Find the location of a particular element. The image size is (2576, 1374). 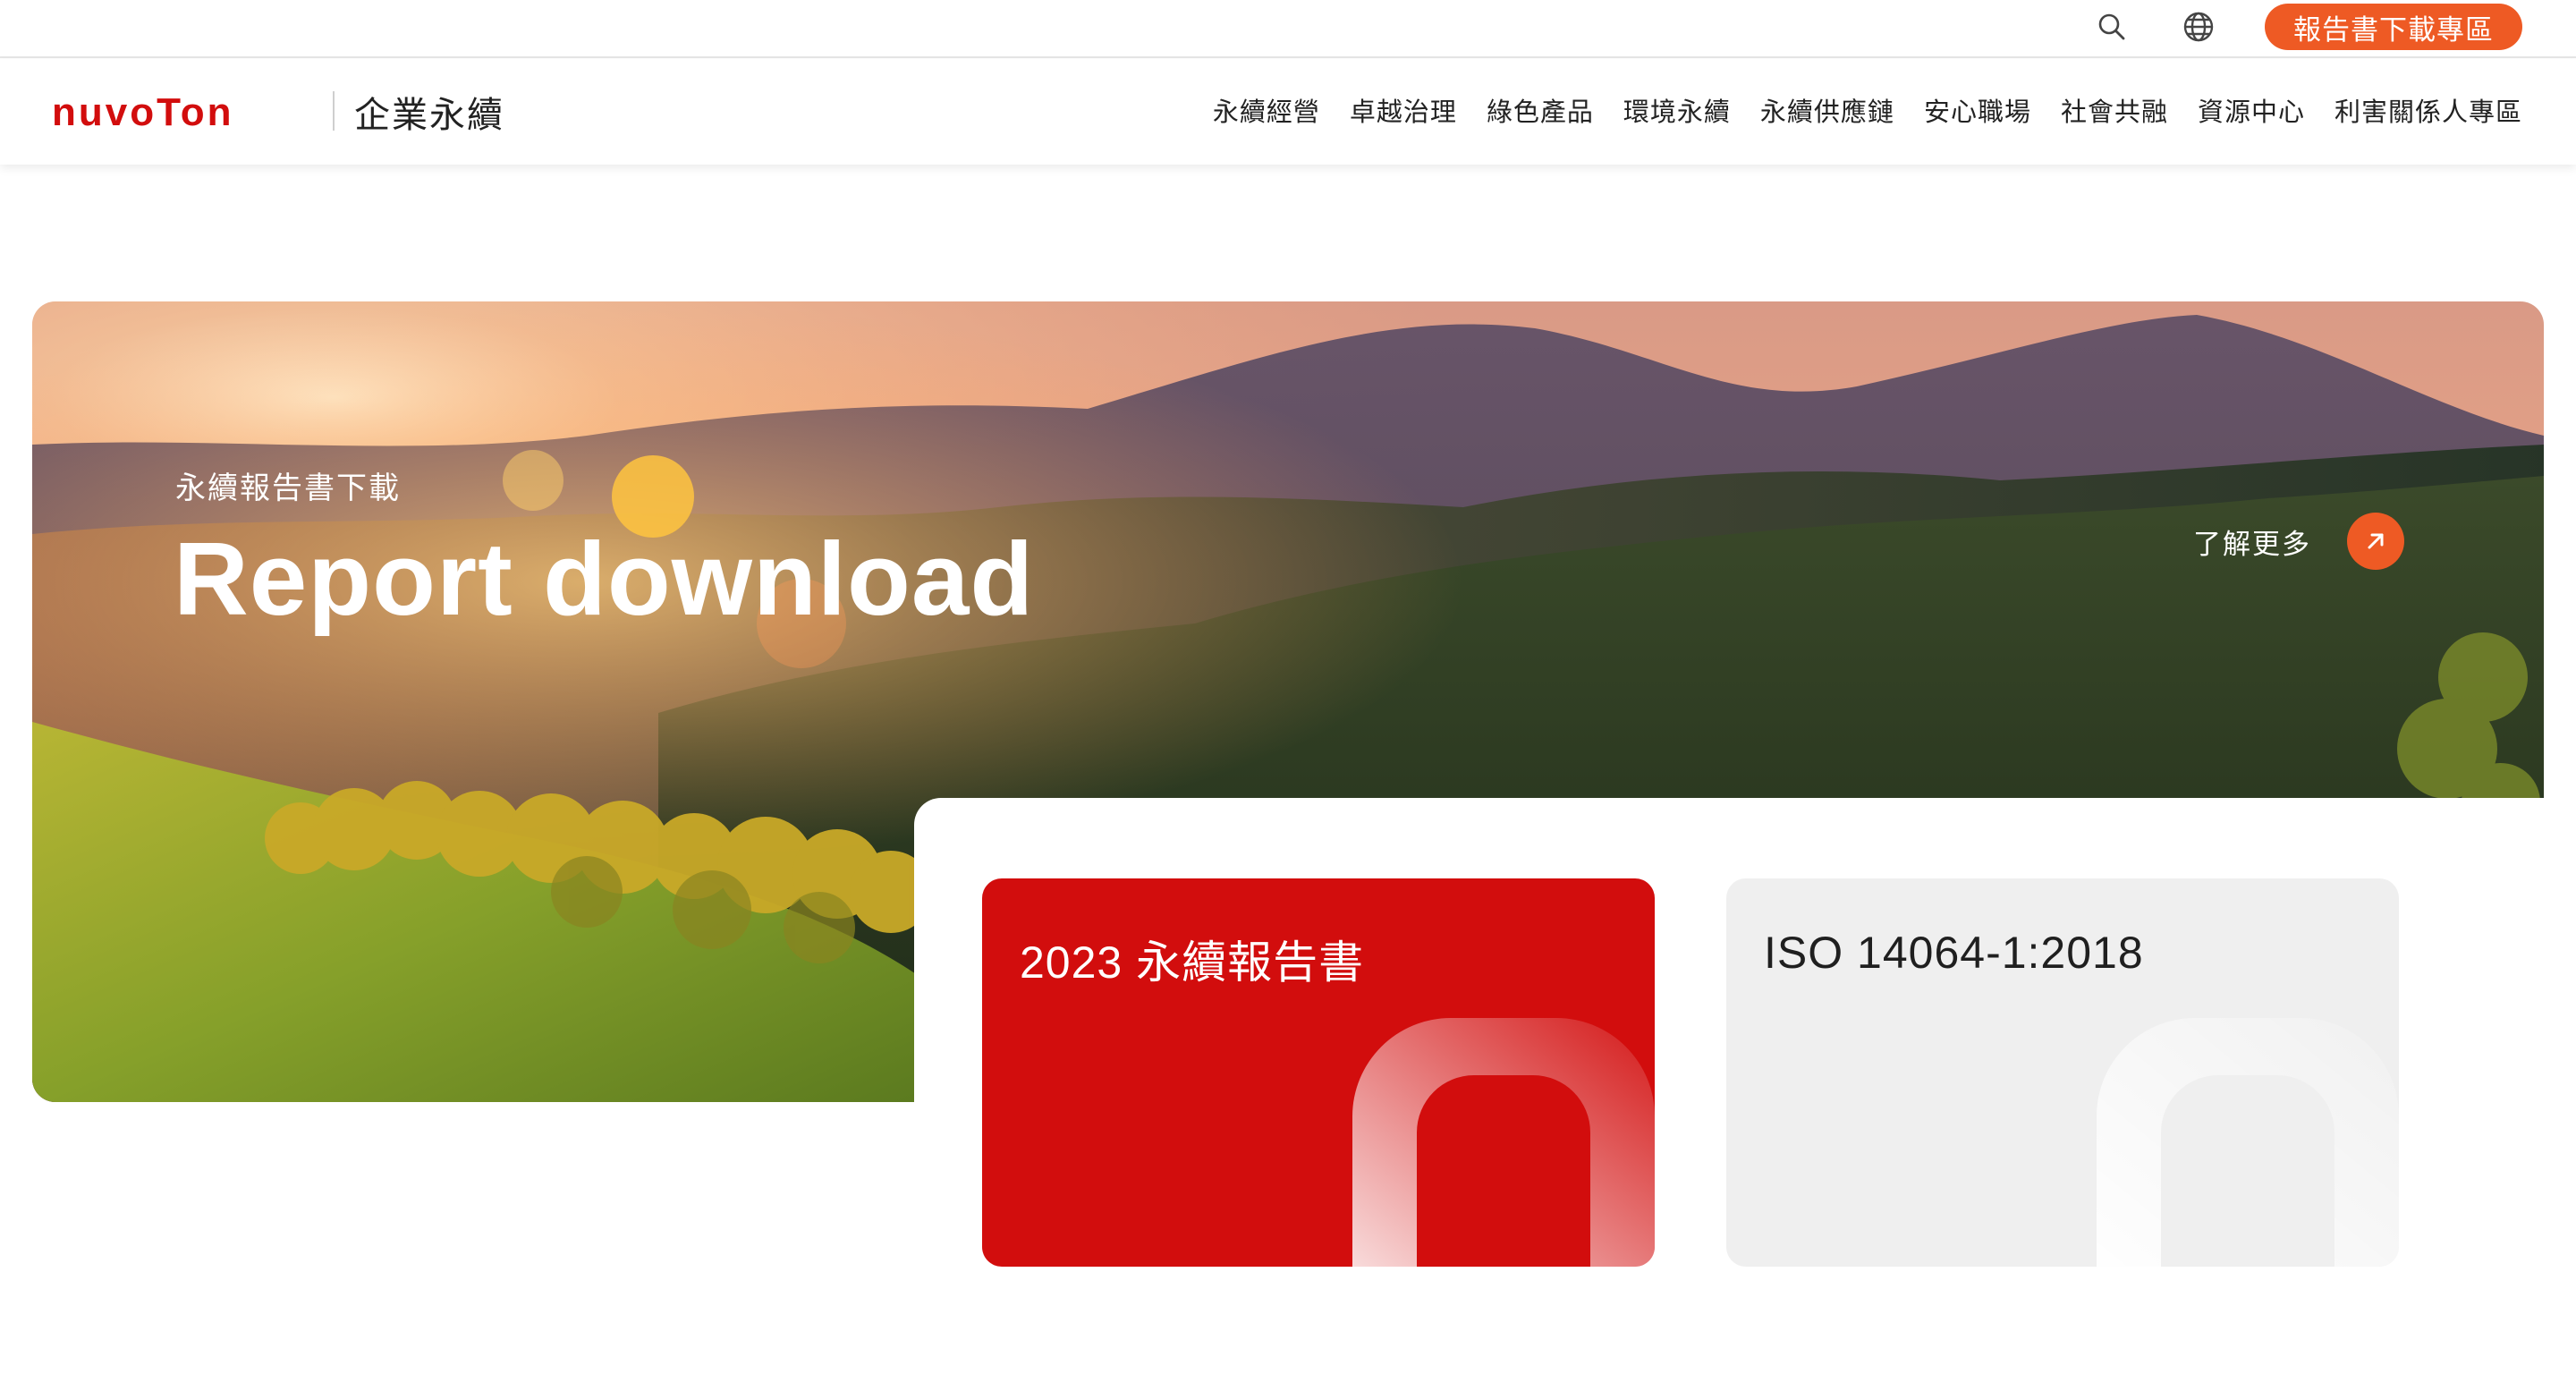

search-icon is located at coordinates (2112, 27).